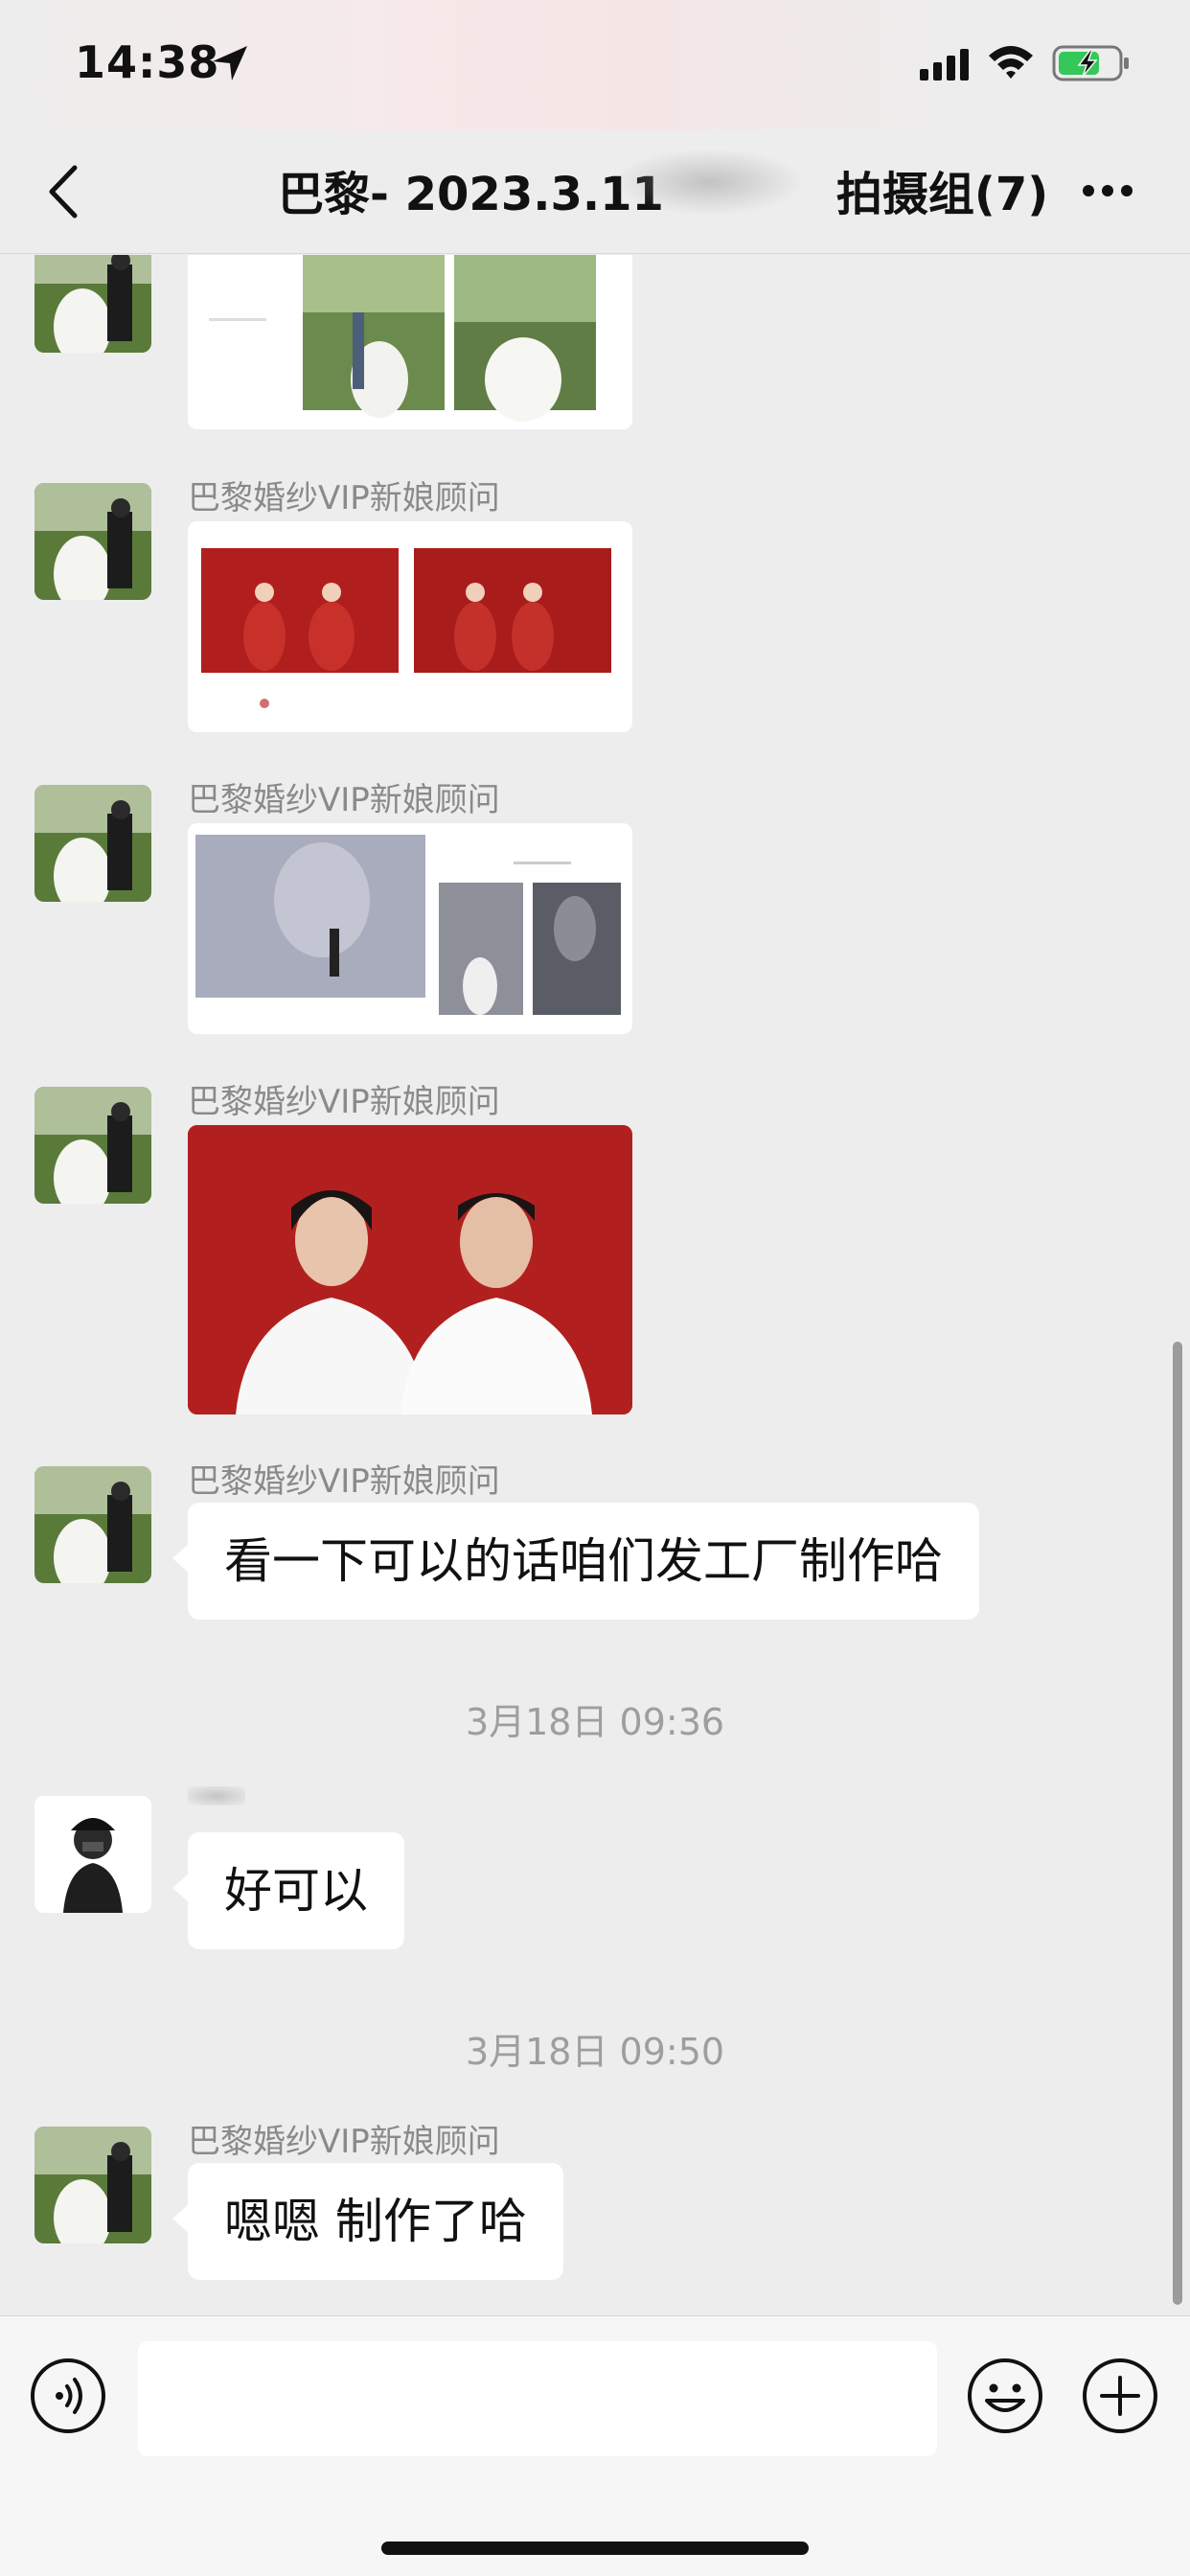 The width and height of the screenshot is (1190, 2576). Describe the element at coordinates (709, 182) in the screenshot. I see `redacted-blur` at that location.